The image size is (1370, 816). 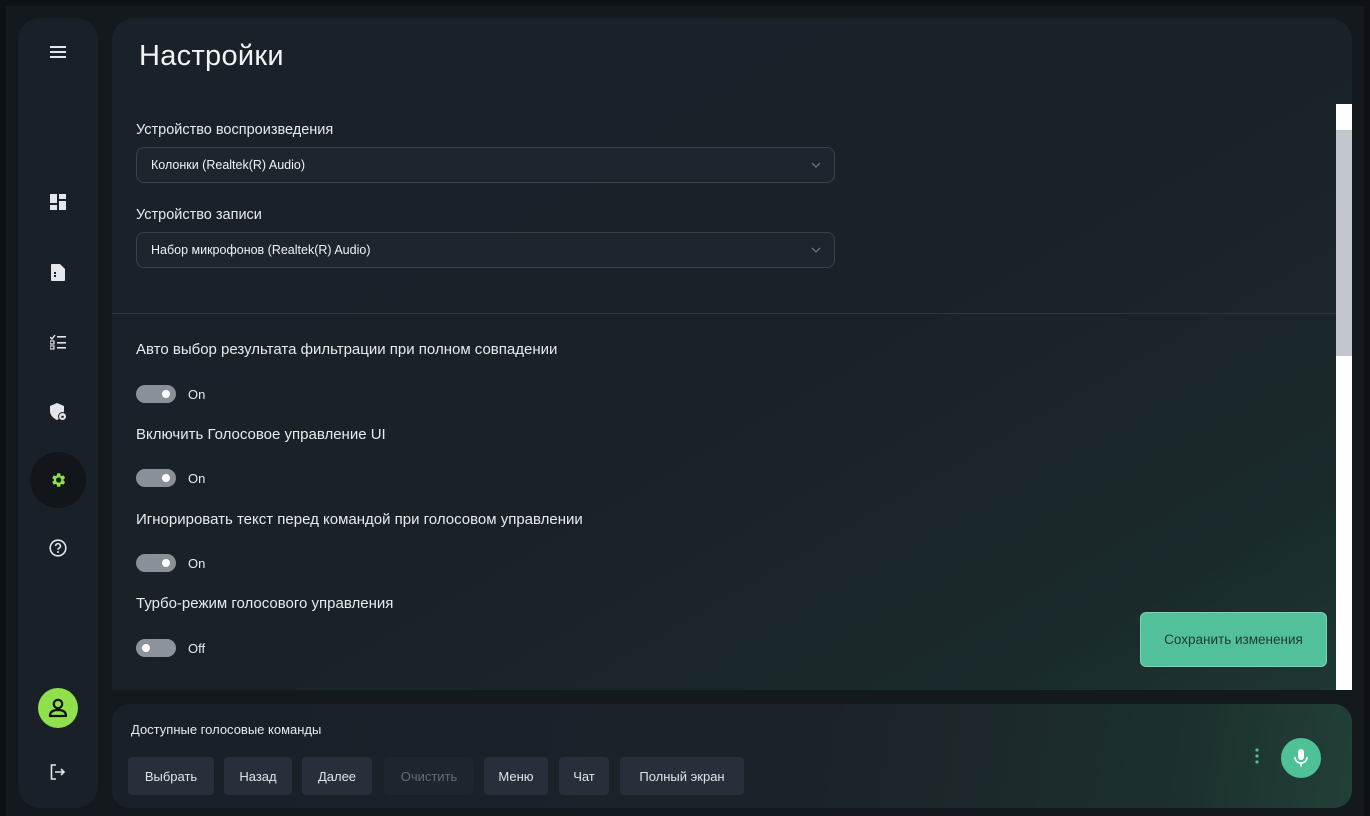 I want to click on option-label: Включить Голосовое управление UI, so click(x=261, y=434).